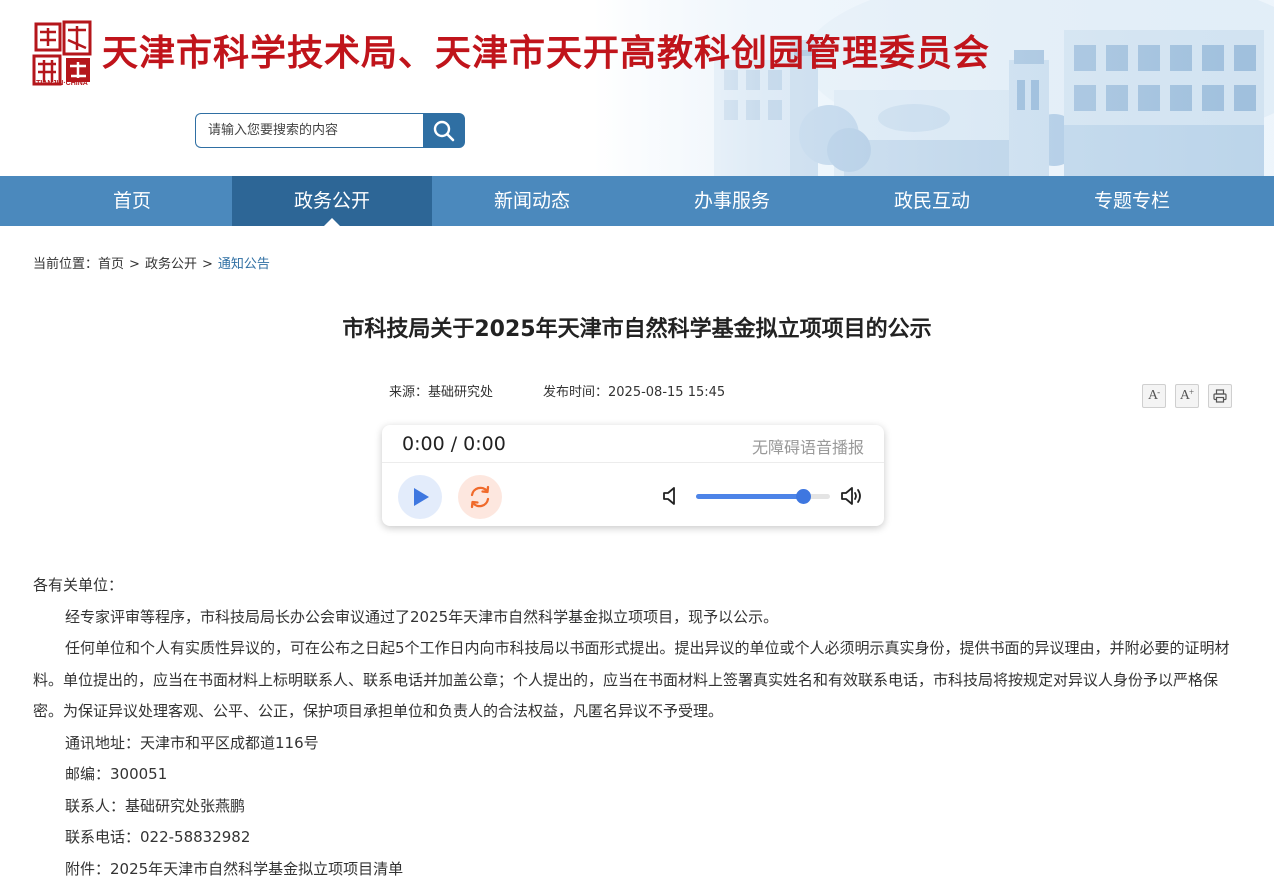  What do you see at coordinates (155, 805) in the screenshot?
I see `contact-person: 联系人：基础研究处张燕鹏` at bounding box center [155, 805].